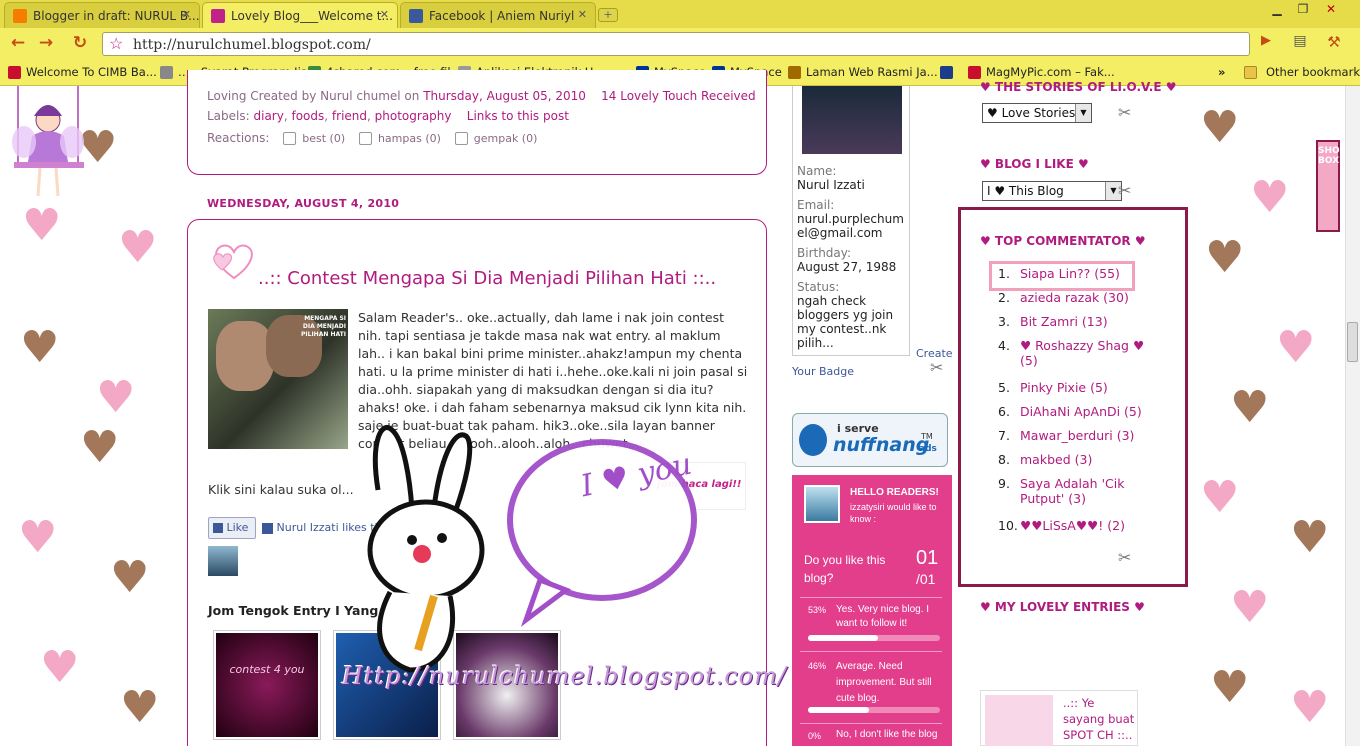 The height and width of the screenshot is (746, 1360). I want to click on commentator-item: 6. DiAhaNi ApAnDi (5), so click(1078, 416).